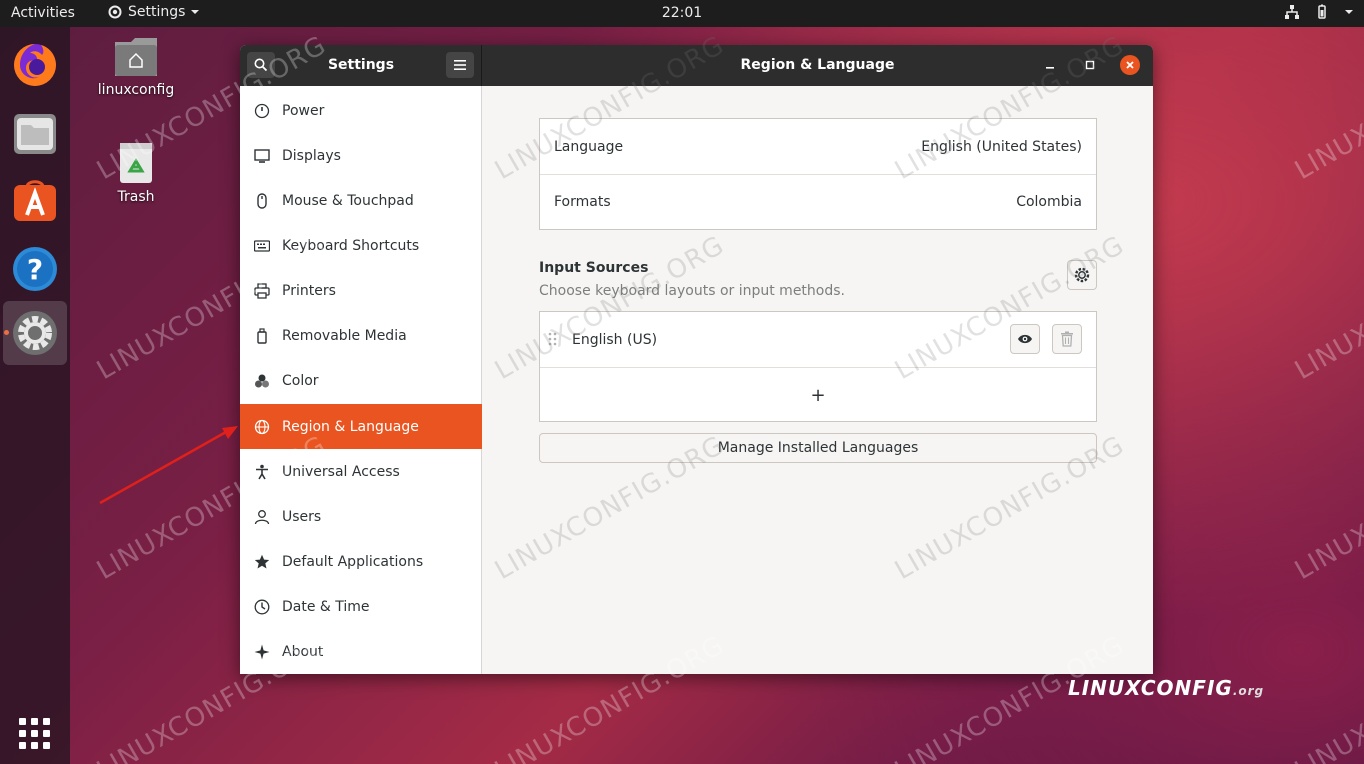 The image size is (1364, 764). I want to click on sidebar-item-label: Date & Time, so click(326, 606).